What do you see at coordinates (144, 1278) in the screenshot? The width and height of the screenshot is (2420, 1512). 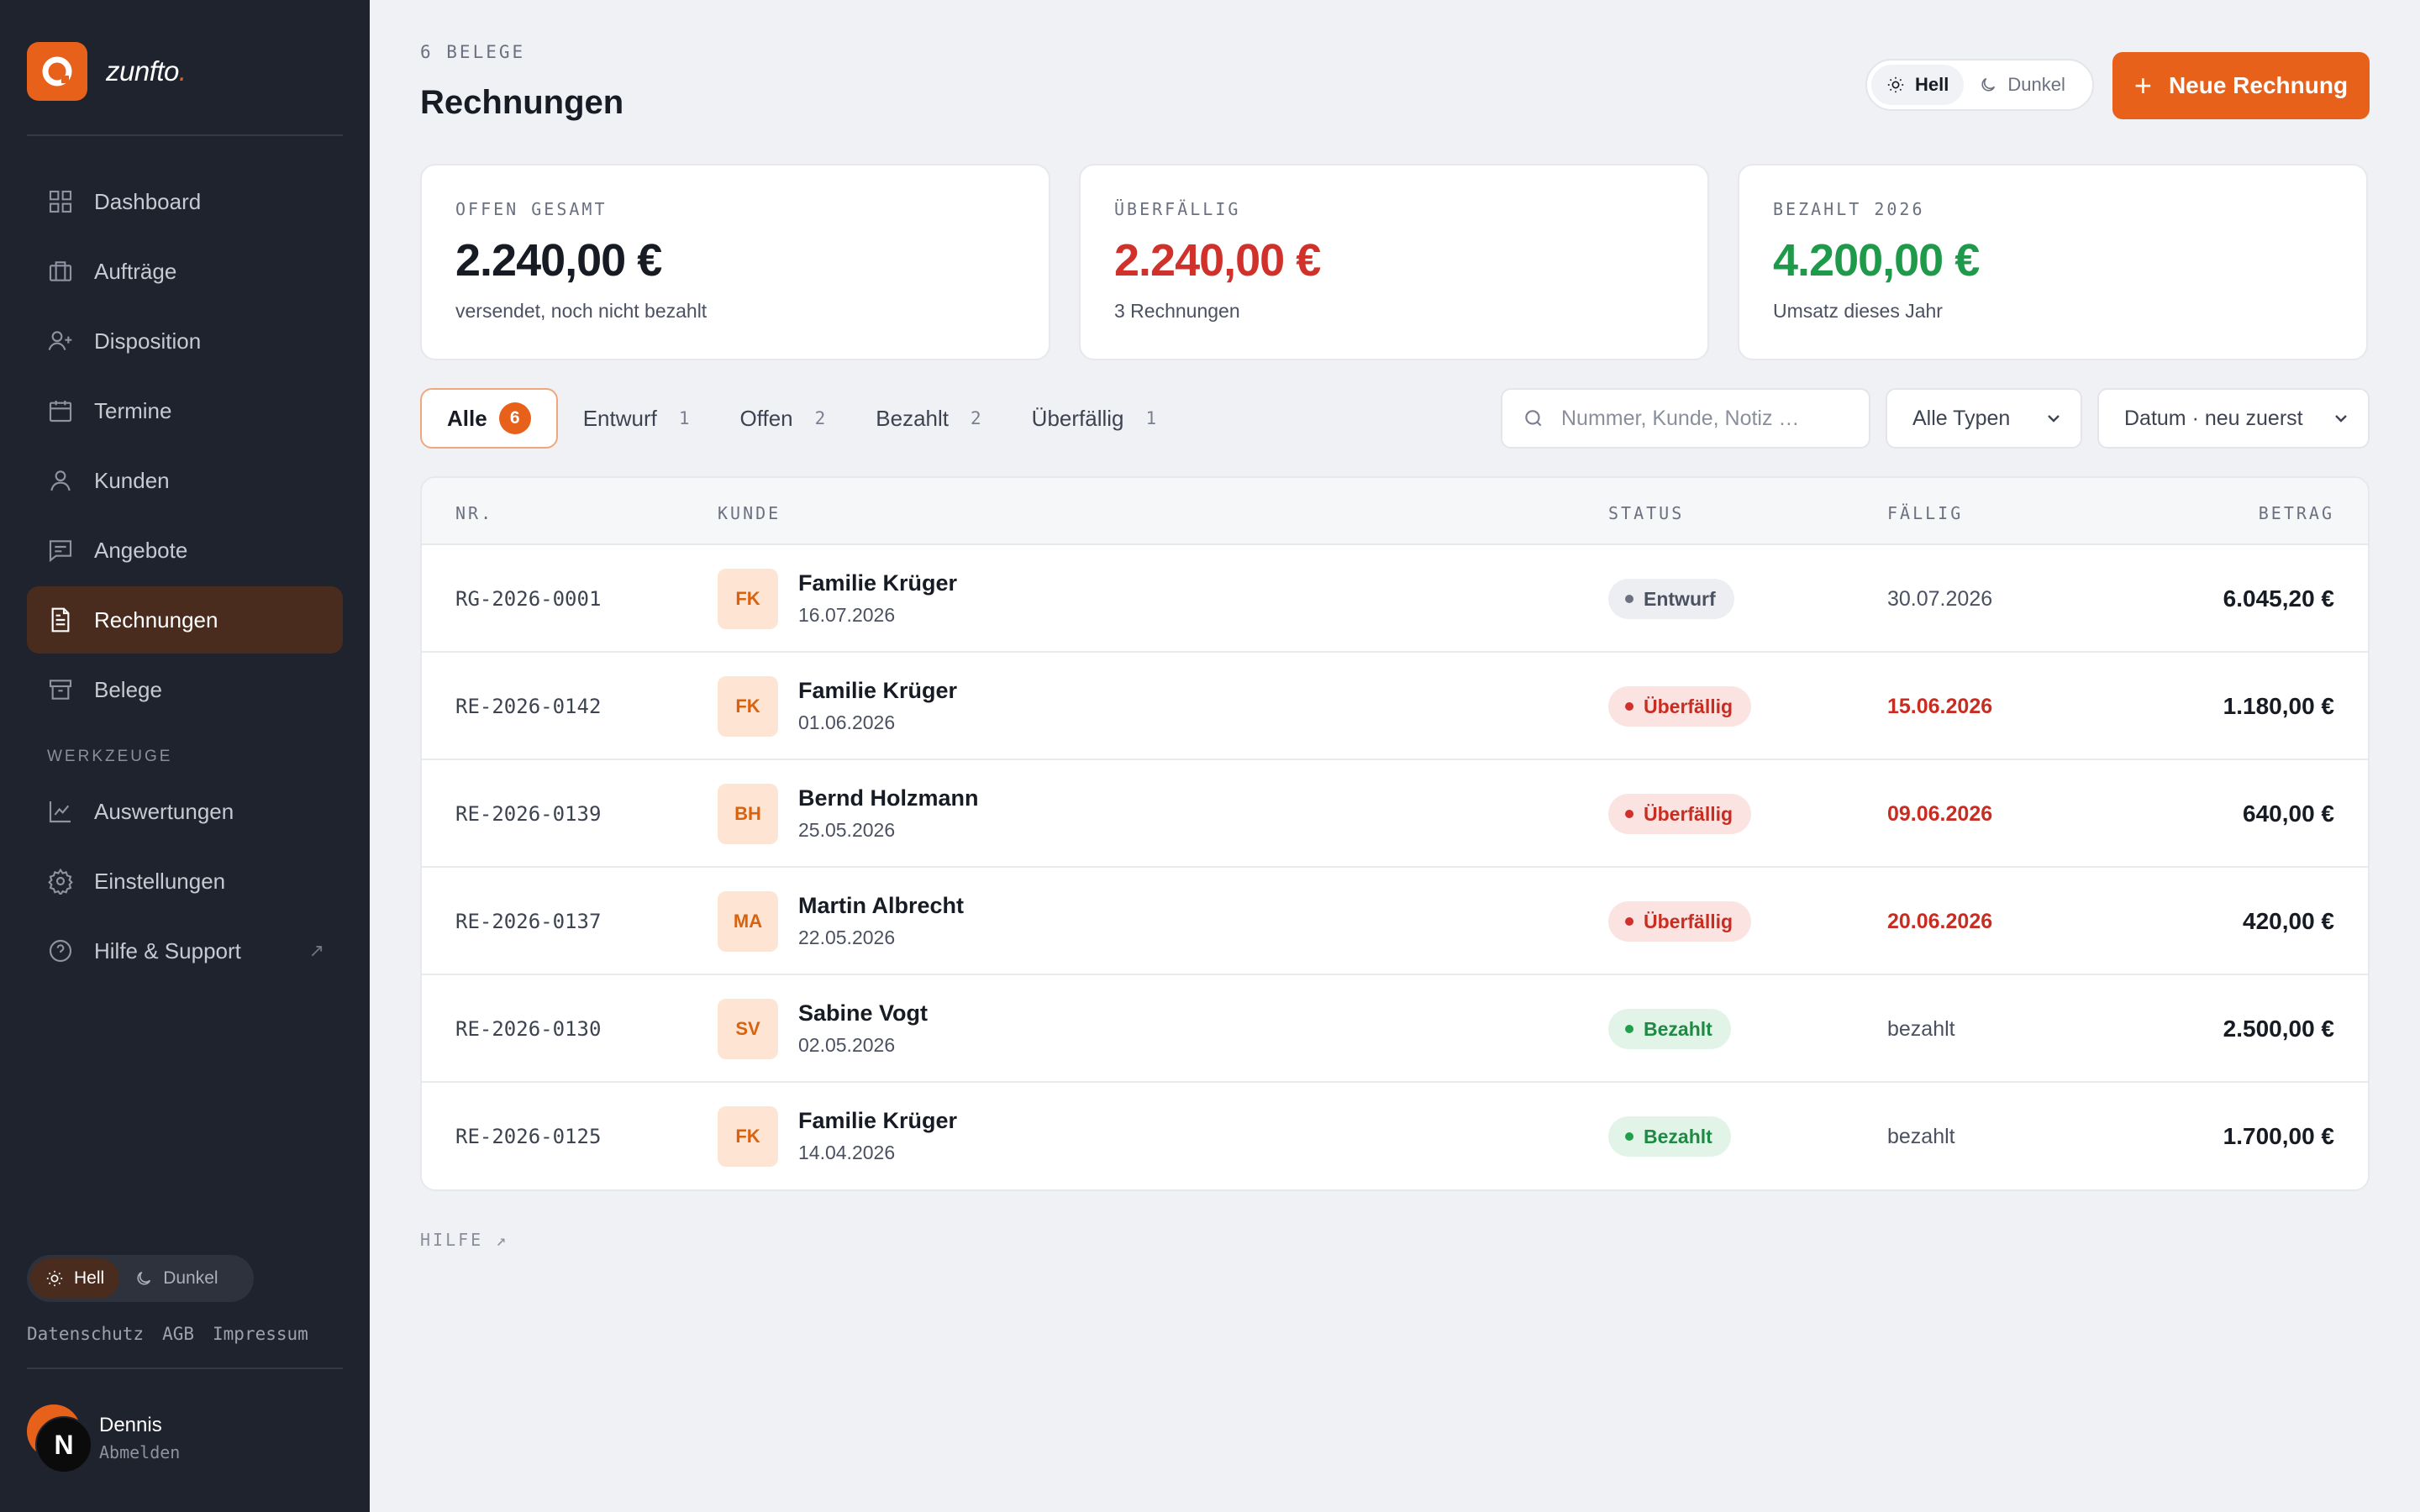 I see `moon-icon` at bounding box center [144, 1278].